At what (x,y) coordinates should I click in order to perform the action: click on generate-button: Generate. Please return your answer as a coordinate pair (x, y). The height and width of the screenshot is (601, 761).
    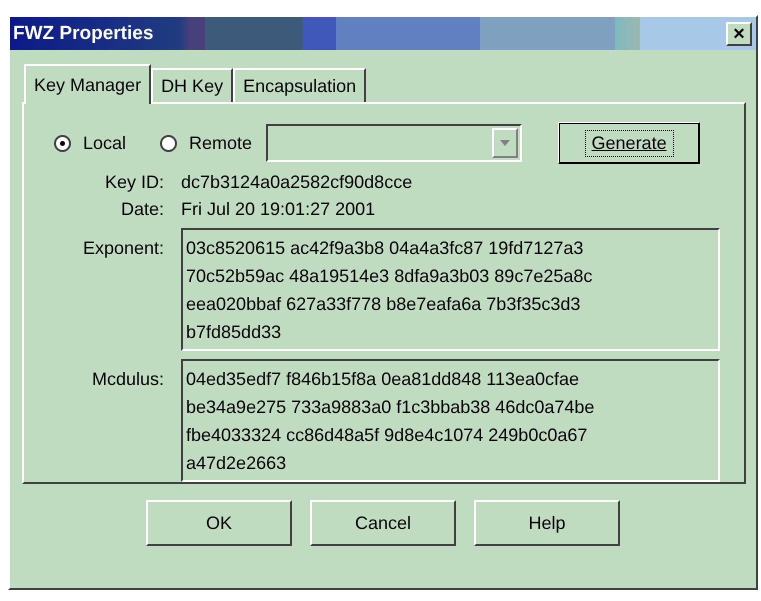
    Looking at the image, I should click on (629, 143).